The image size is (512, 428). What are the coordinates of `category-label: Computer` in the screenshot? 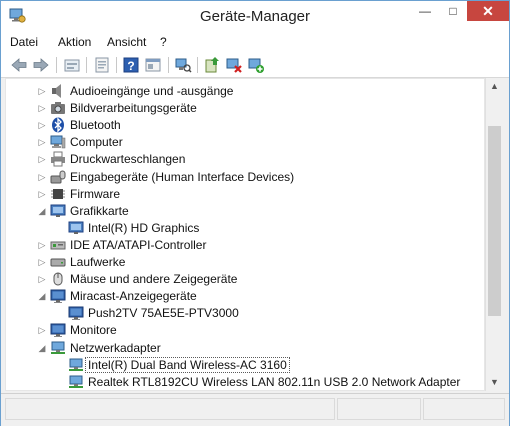 It's located at (96, 142).